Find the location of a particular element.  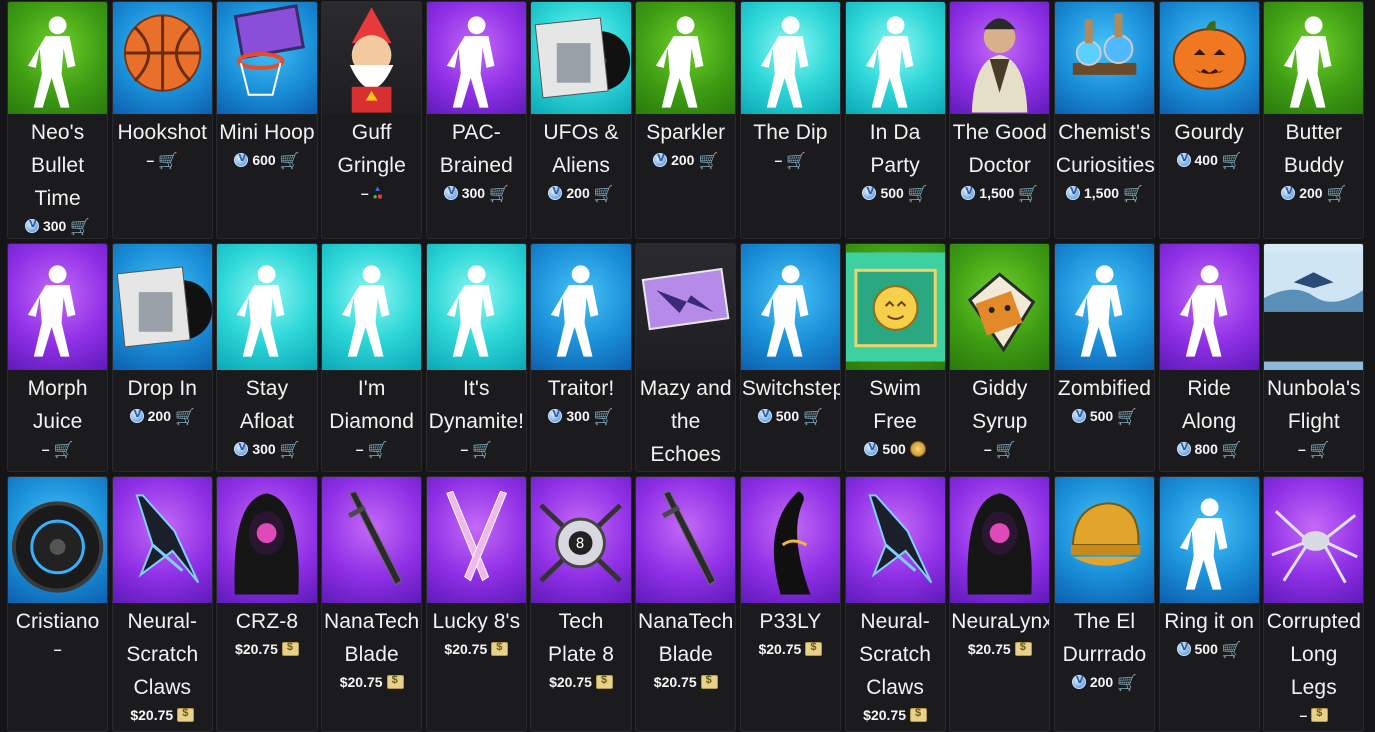

shop-item-the-good-doctor: The Good Doctor 1,500🛒 is located at coordinates (1000, 120).